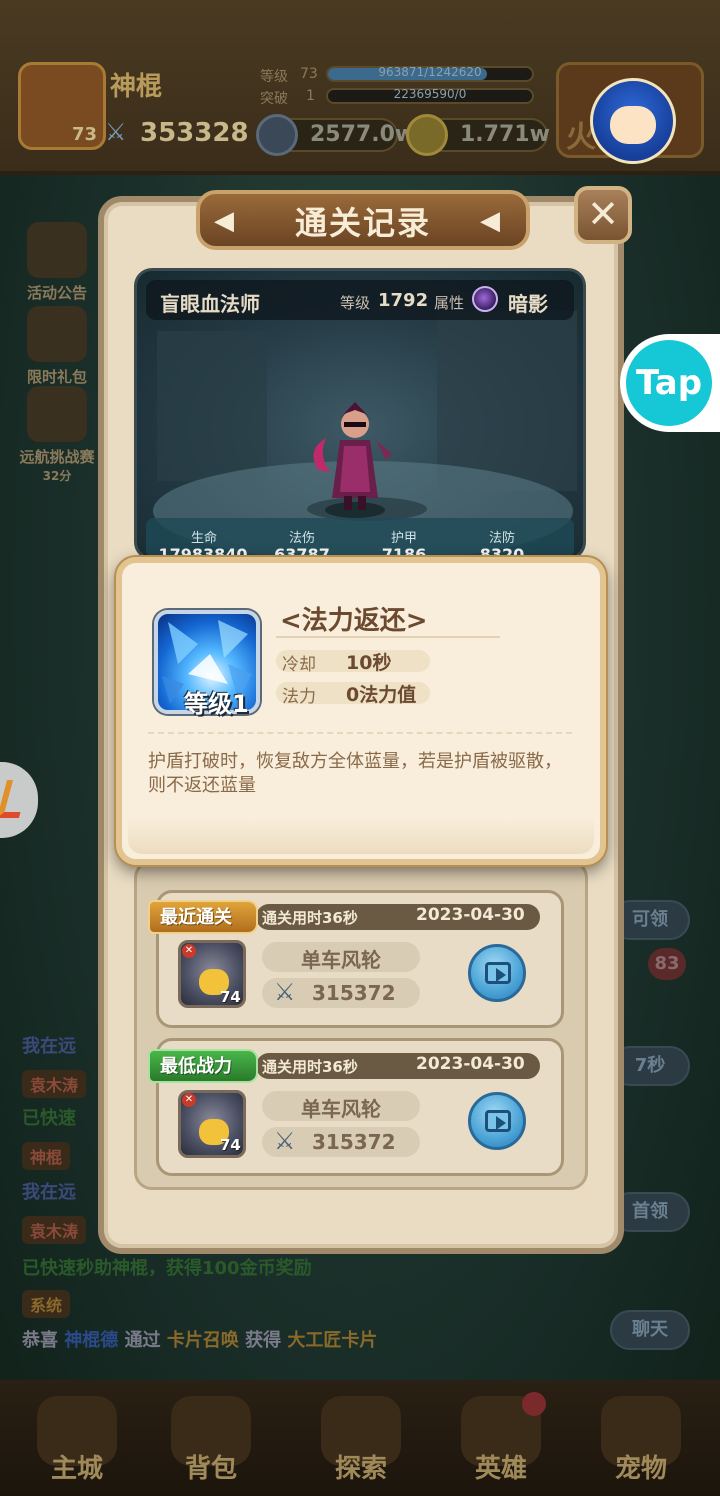  Describe the element at coordinates (274, 77) in the screenshot. I see `level-label: 等级` at that location.